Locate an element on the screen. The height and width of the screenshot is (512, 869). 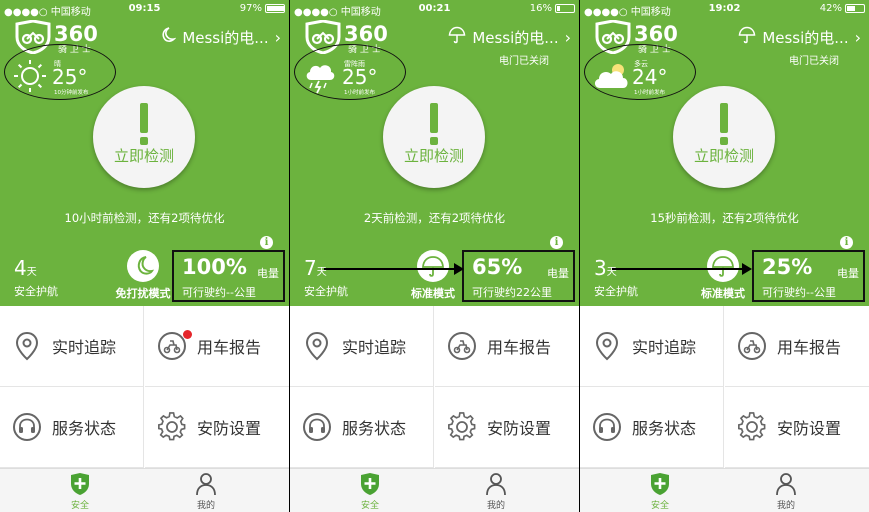
status-battery: 16% is located at coordinates (552, 8).